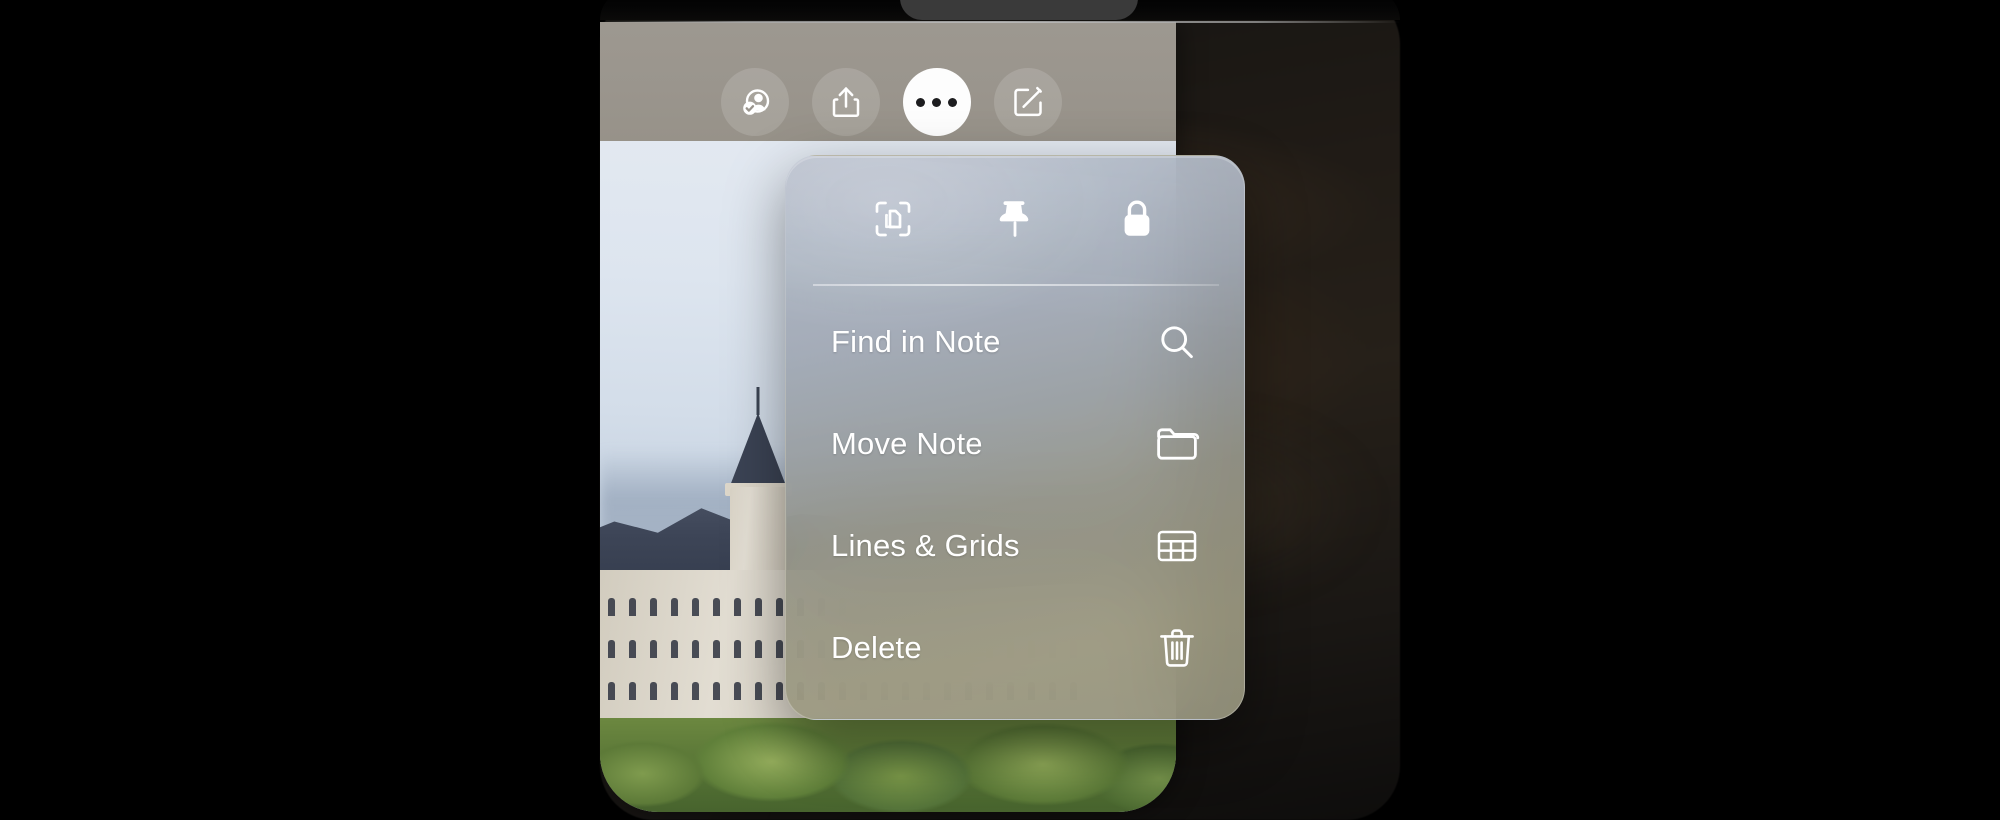  I want to click on scan-document-button, so click(893, 220).